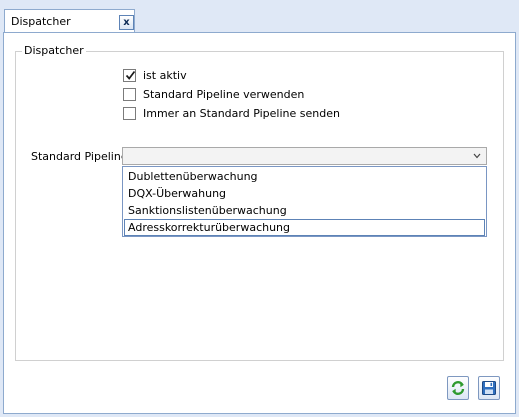 The height and width of the screenshot is (417, 519). What do you see at coordinates (54, 51) in the screenshot?
I see `groupbox-legend: Dispatcher` at bounding box center [54, 51].